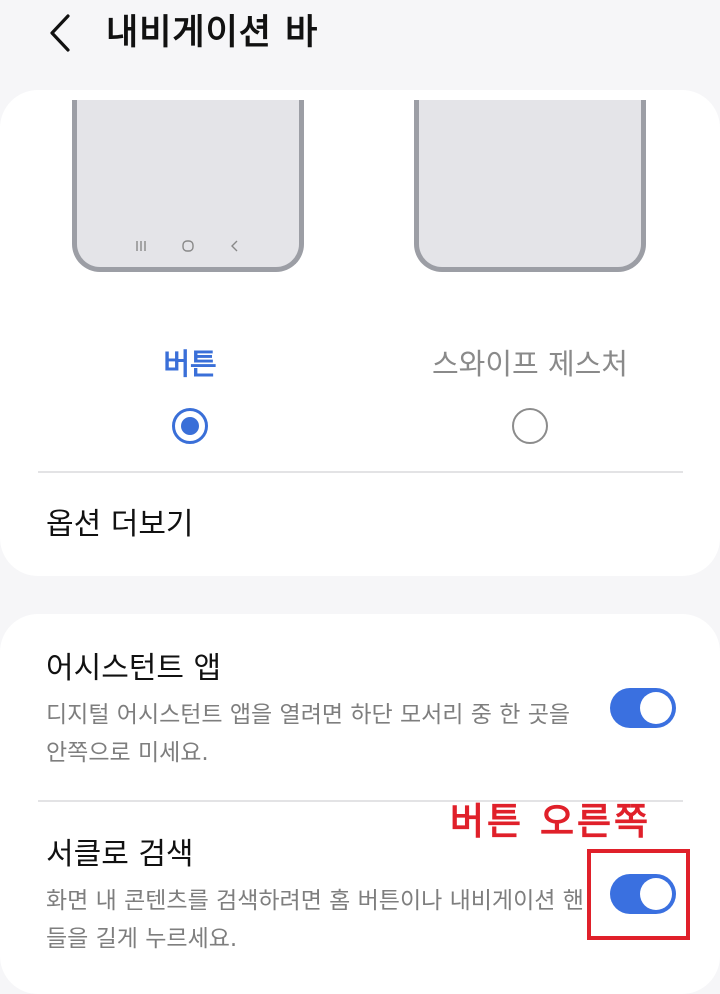 The image size is (720, 994). What do you see at coordinates (638, 894) in the screenshot?
I see `annotation-highlight-box` at bounding box center [638, 894].